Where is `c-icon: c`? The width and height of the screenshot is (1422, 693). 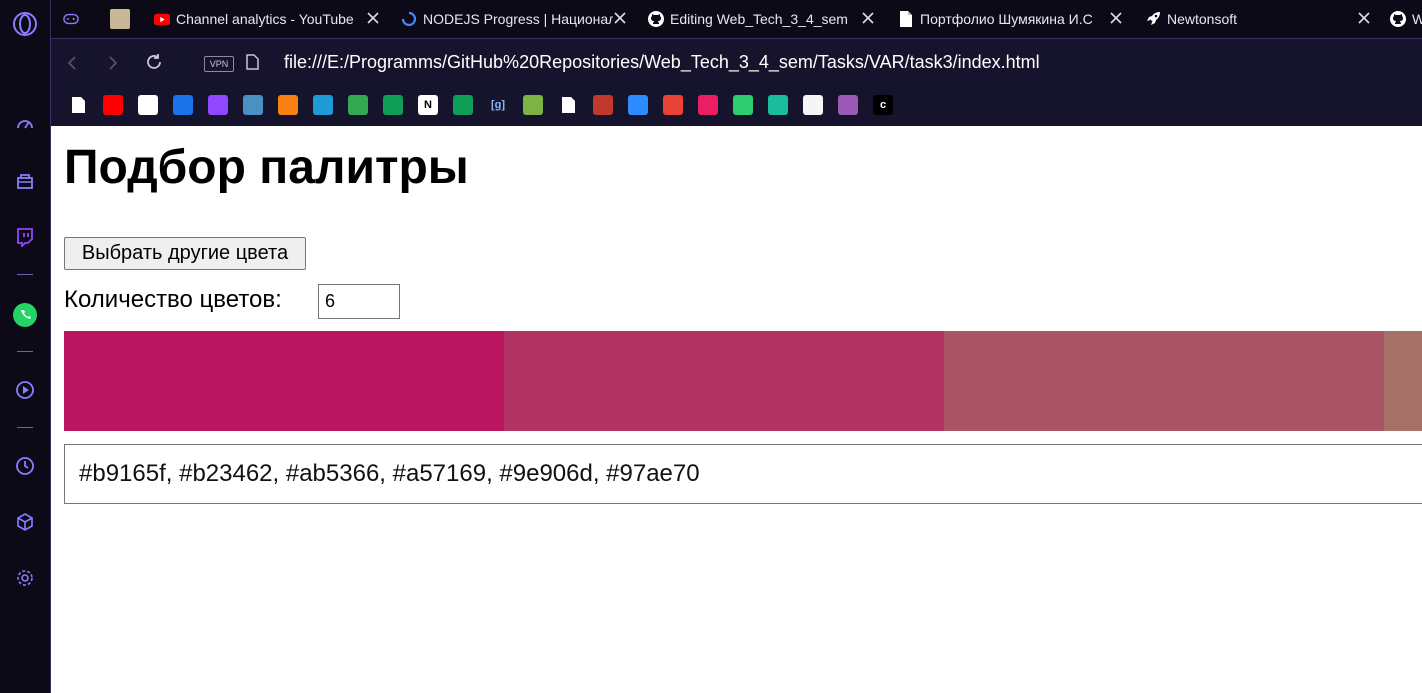
c-icon: c is located at coordinates (883, 105).